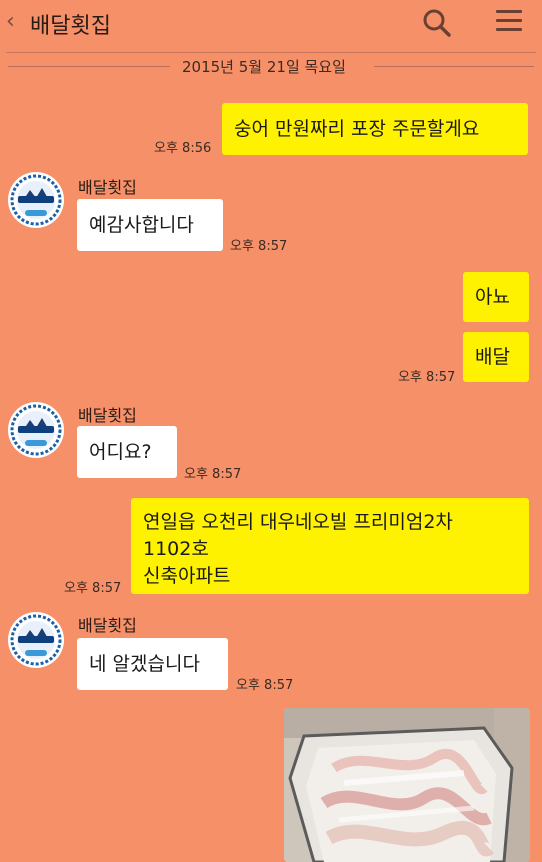 This screenshot has height=862, width=542. I want to click on chevron-left-icon: ‹, so click(10, 21).